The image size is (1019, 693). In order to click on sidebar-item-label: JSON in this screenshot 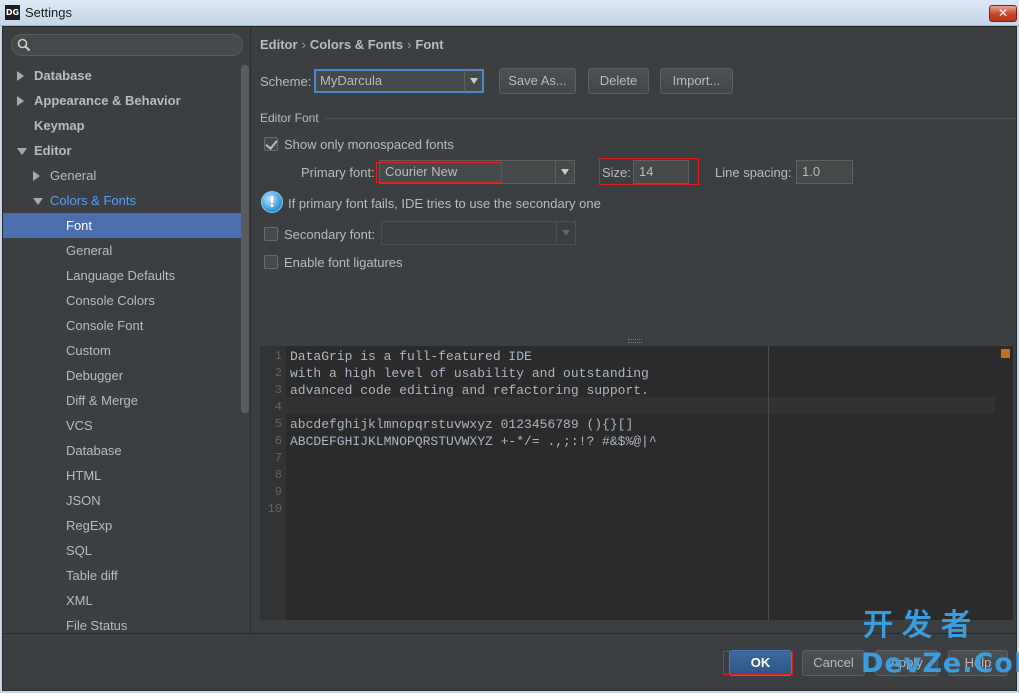, I will do `click(83, 500)`.